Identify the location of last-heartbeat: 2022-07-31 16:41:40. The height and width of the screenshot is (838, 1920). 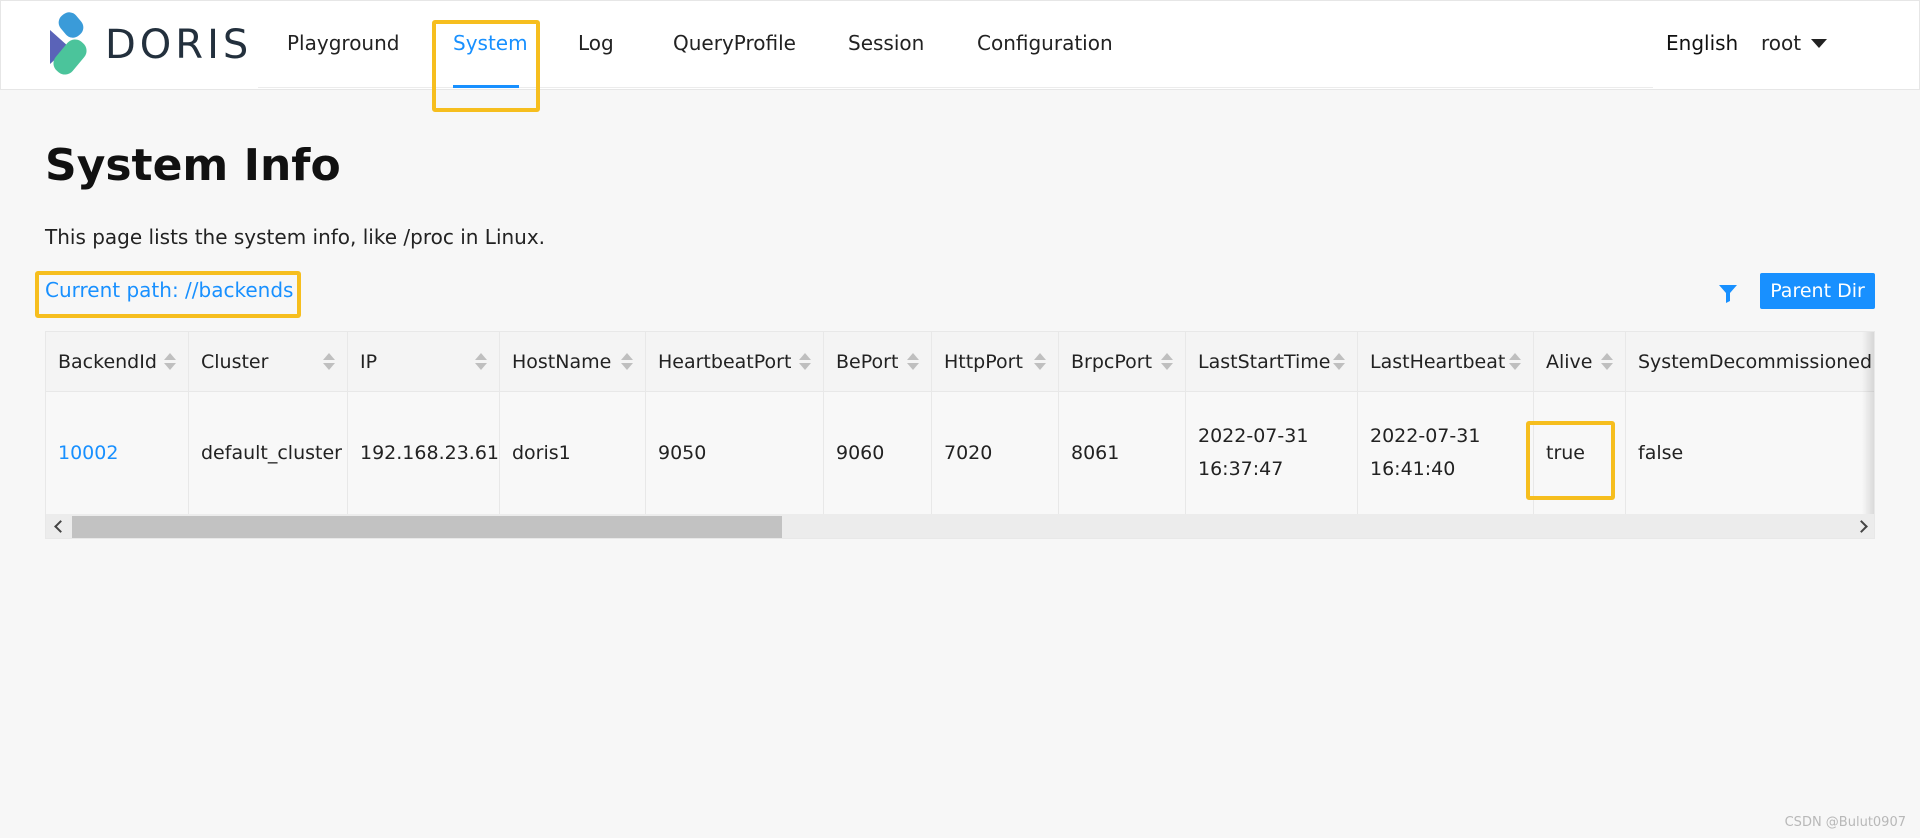
(1425, 452).